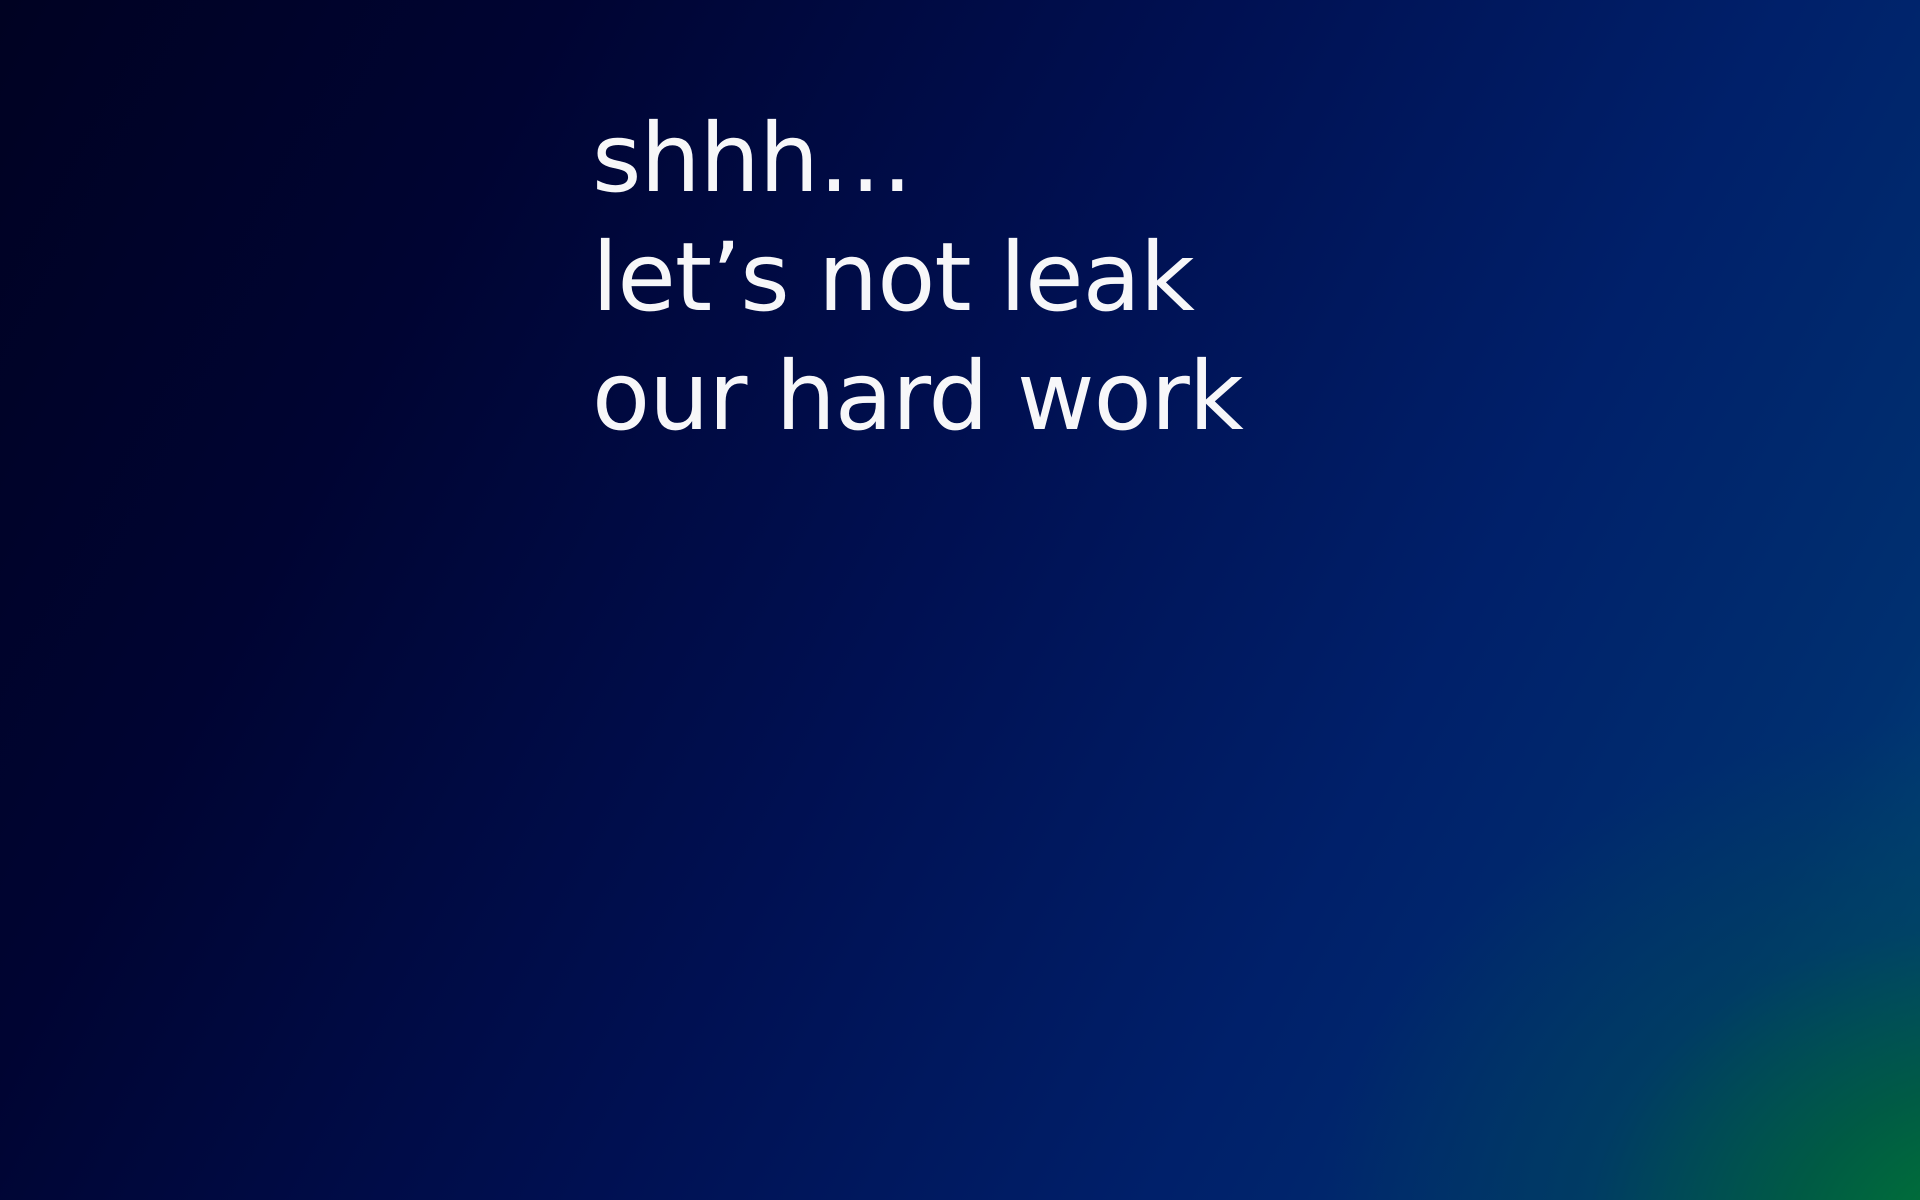 This screenshot has height=1200, width=1920. What do you see at coordinates (918, 397) in the screenshot?
I see `message-line-3: our hard work` at bounding box center [918, 397].